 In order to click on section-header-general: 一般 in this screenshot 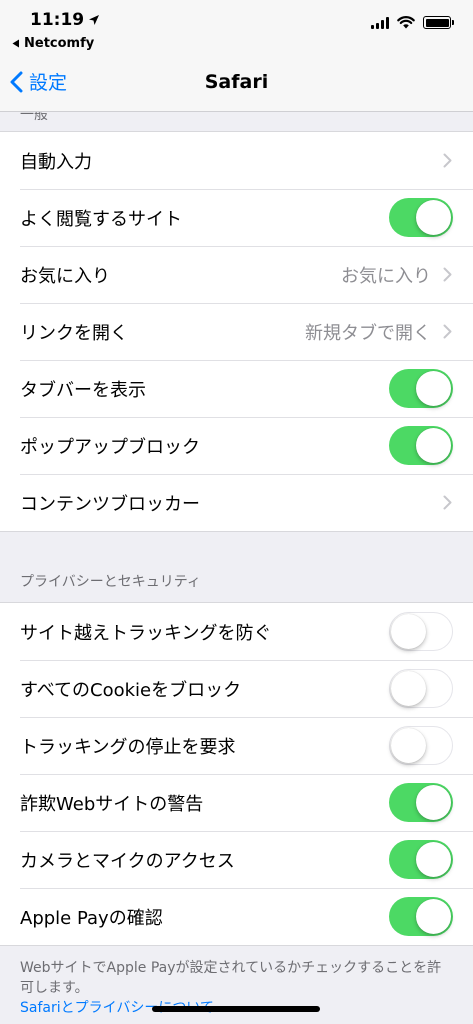, I will do `click(236, 121)`.